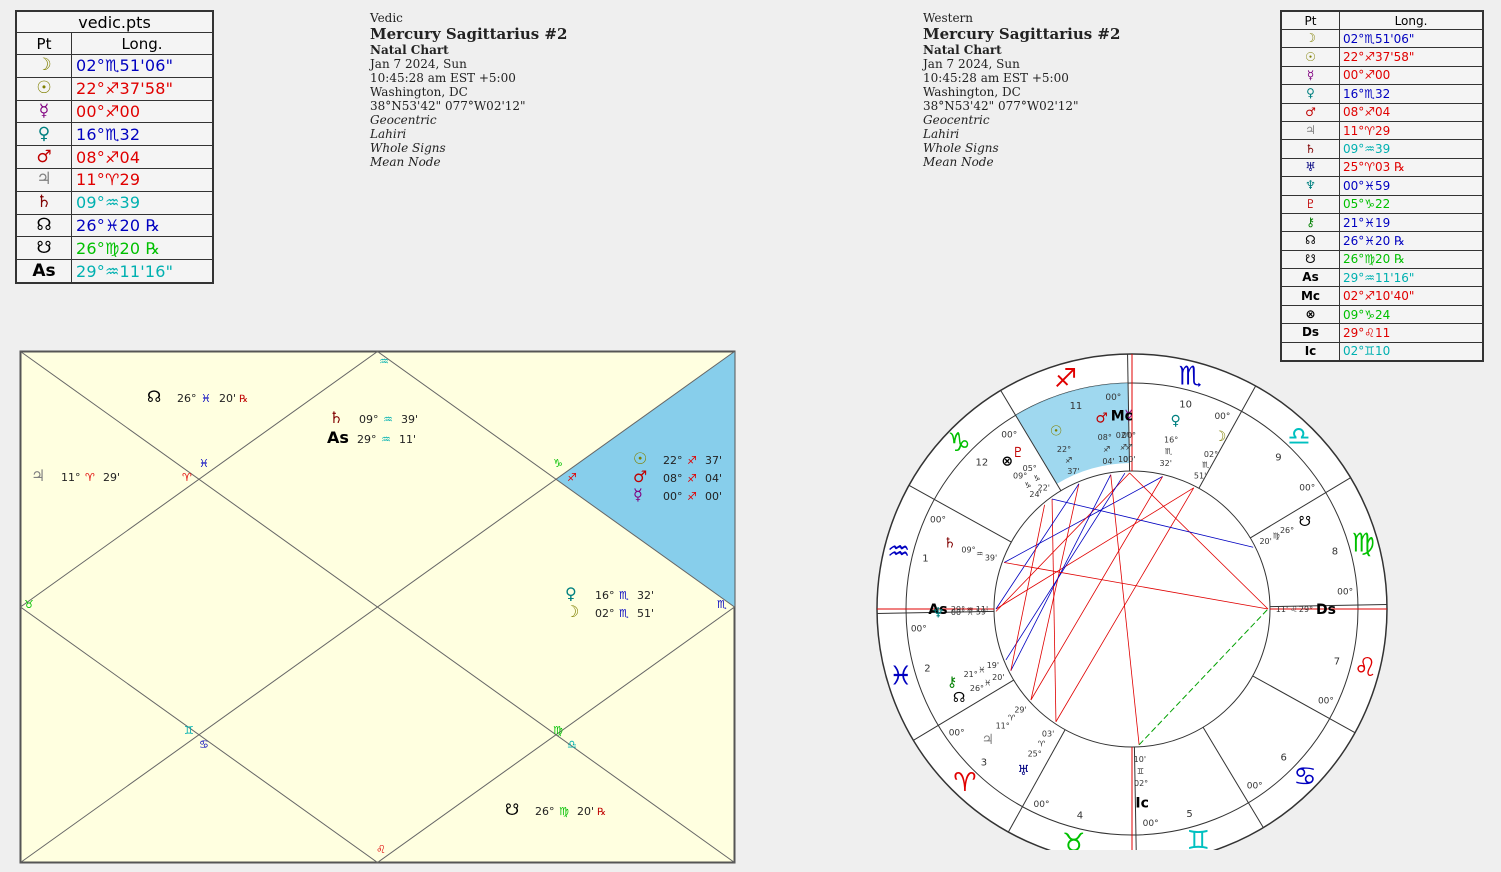  What do you see at coordinates (1276, 535) in the screenshot?
I see `planet-sign: ♍` at bounding box center [1276, 535].